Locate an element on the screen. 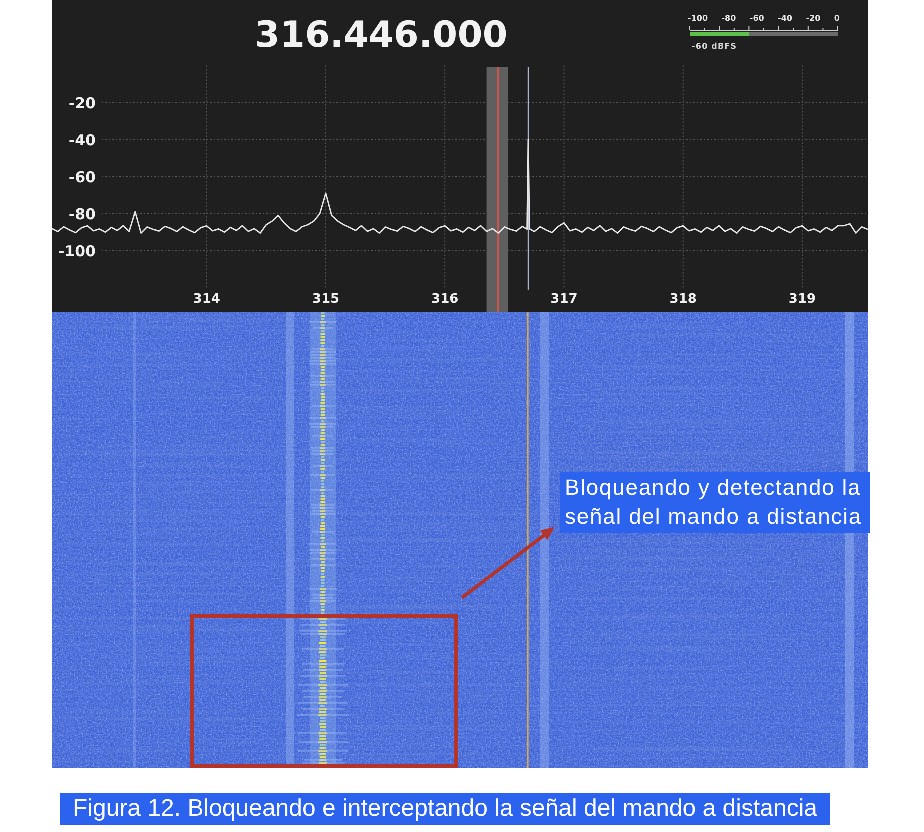 The image size is (924, 832). y-axis-label: -40 is located at coordinates (82, 140).